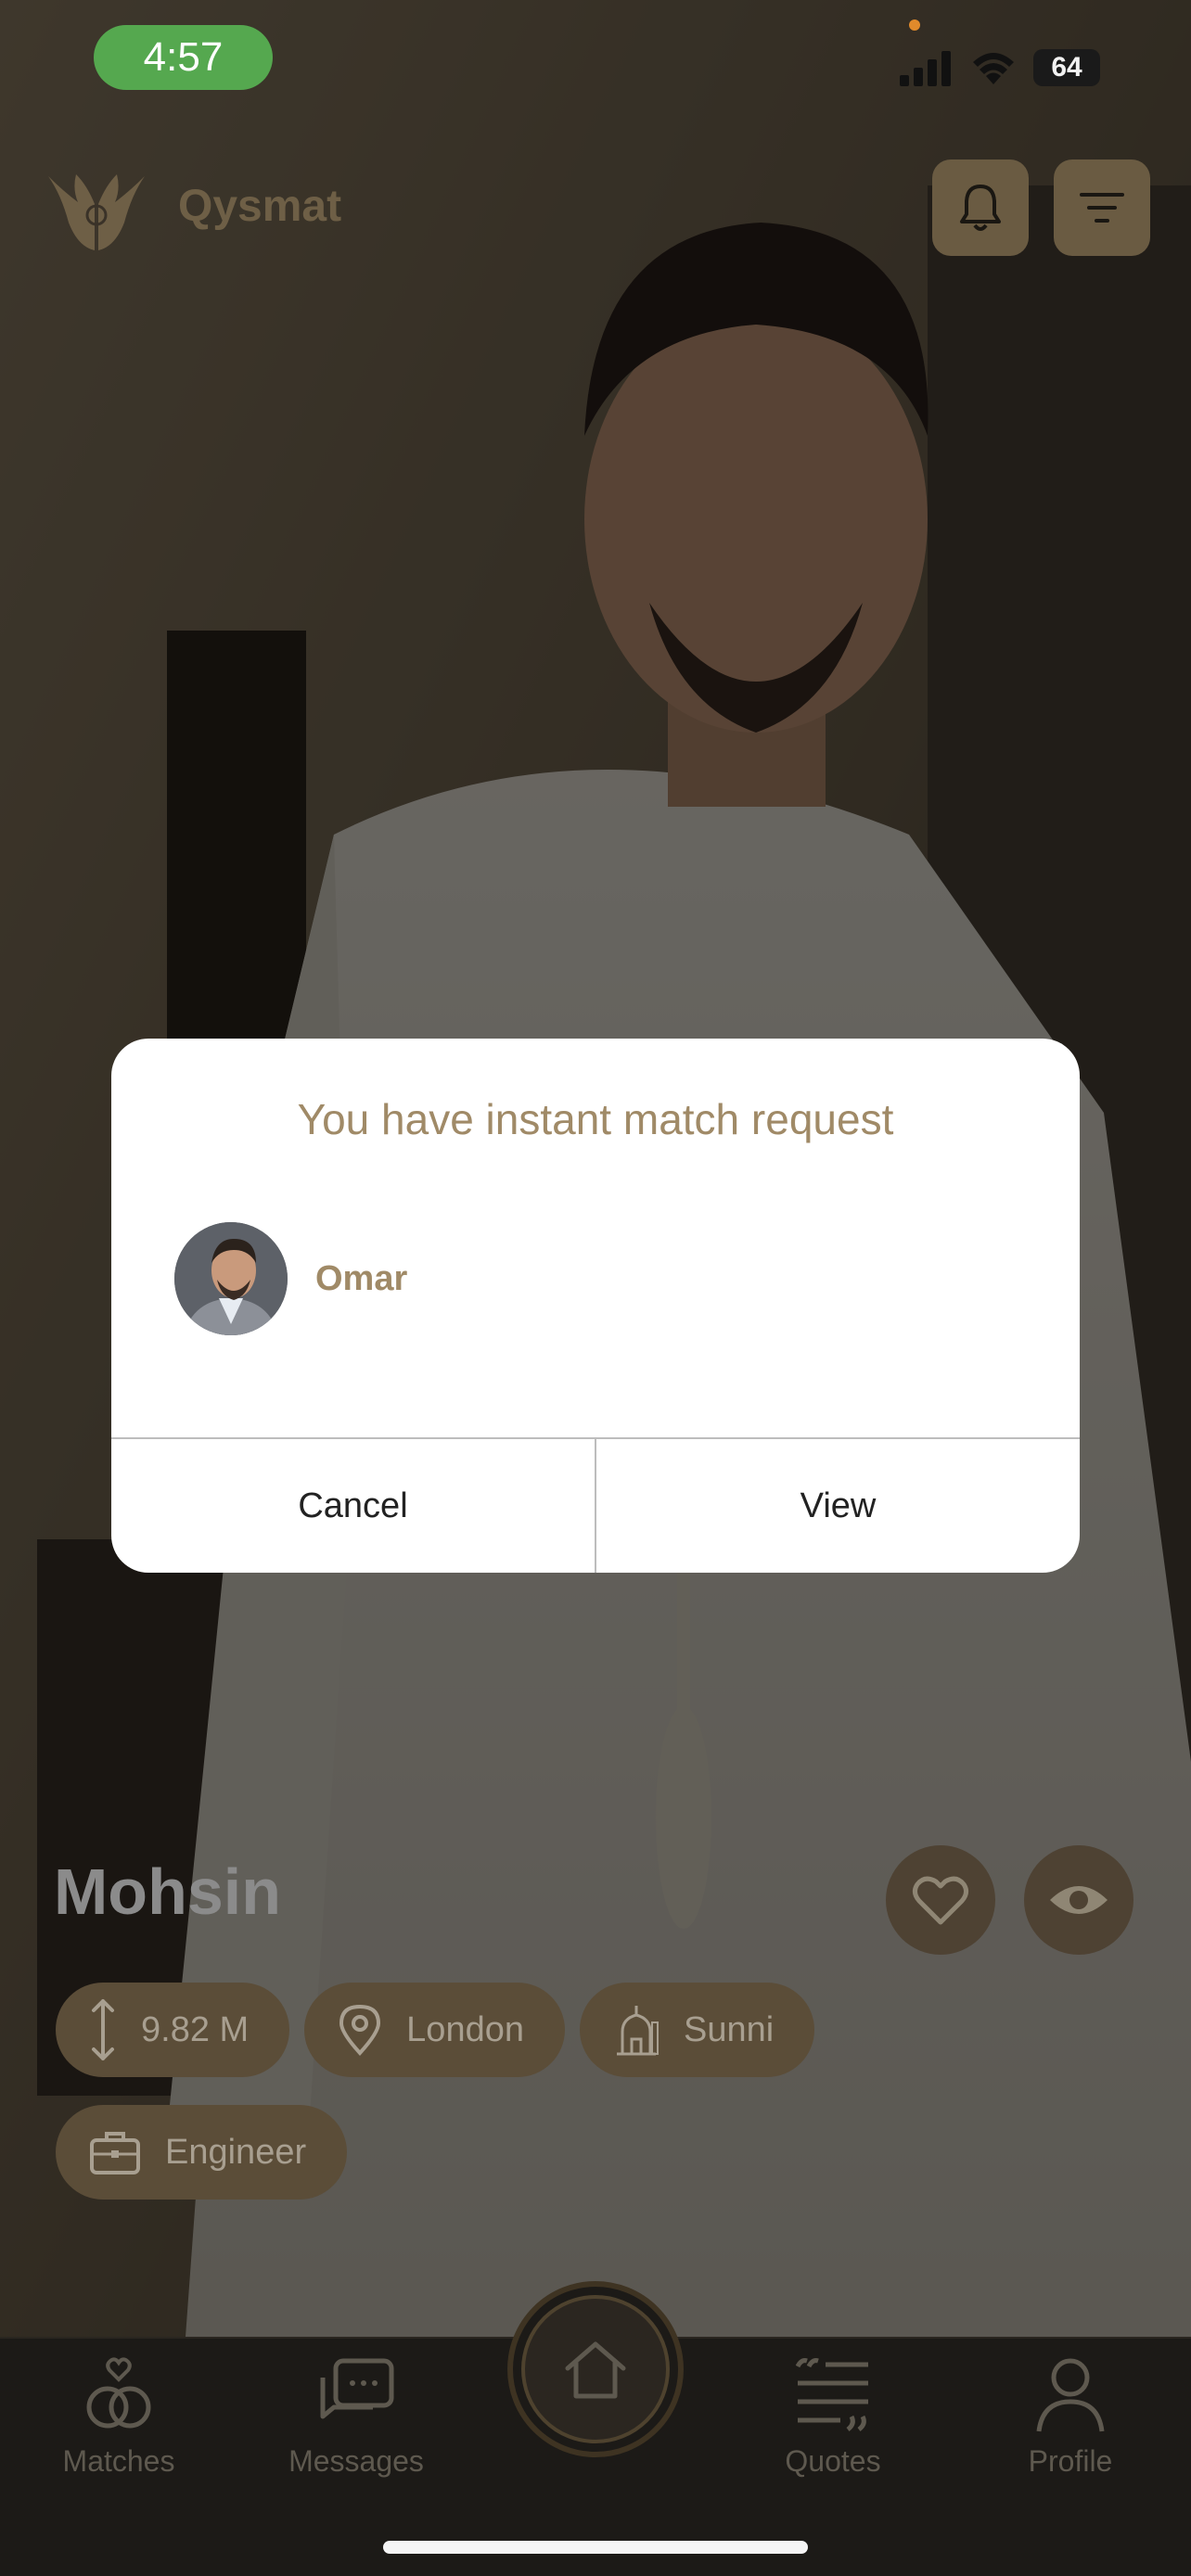  What do you see at coordinates (360, 2030) in the screenshot?
I see `location-pin-icon` at bounding box center [360, 2030].